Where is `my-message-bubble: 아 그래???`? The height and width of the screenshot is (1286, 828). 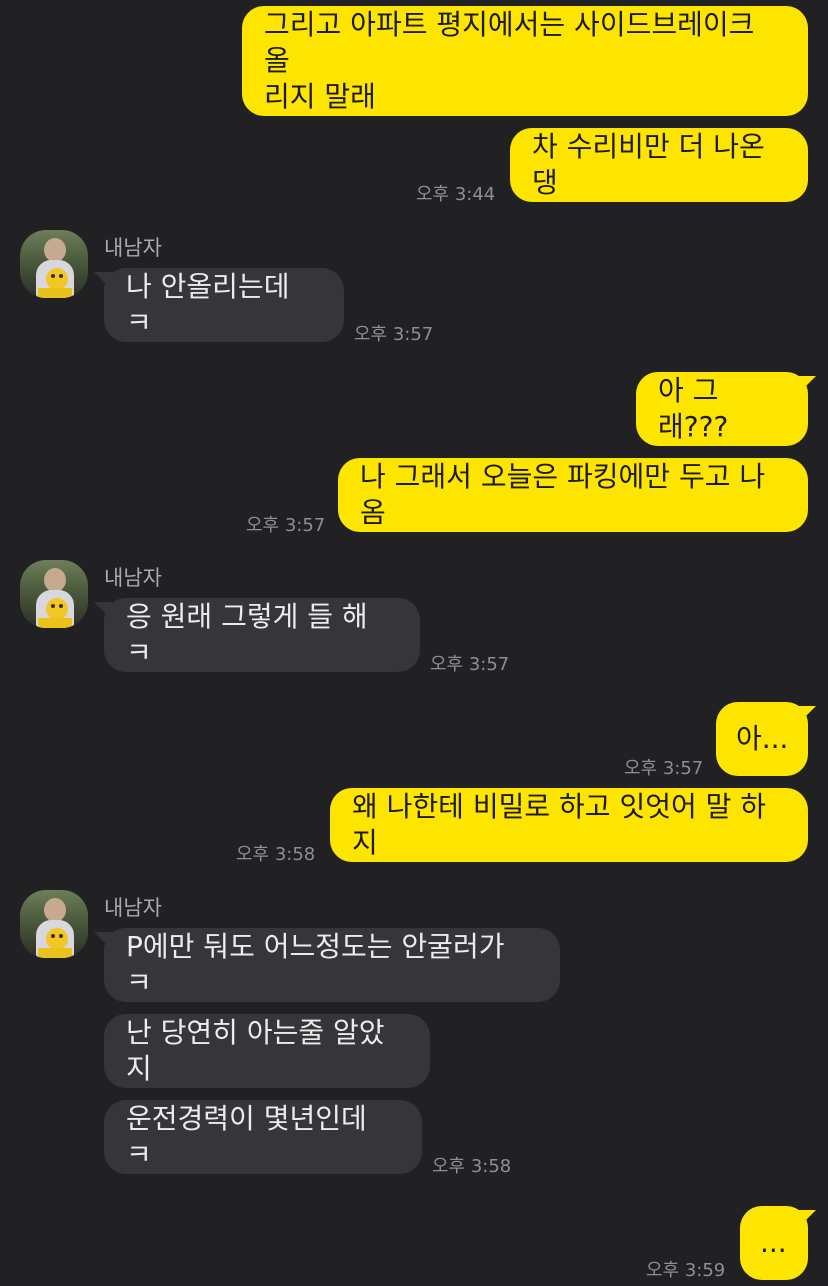 my-message-bubble: 아 그래??? is located at coordinates (722, 409).